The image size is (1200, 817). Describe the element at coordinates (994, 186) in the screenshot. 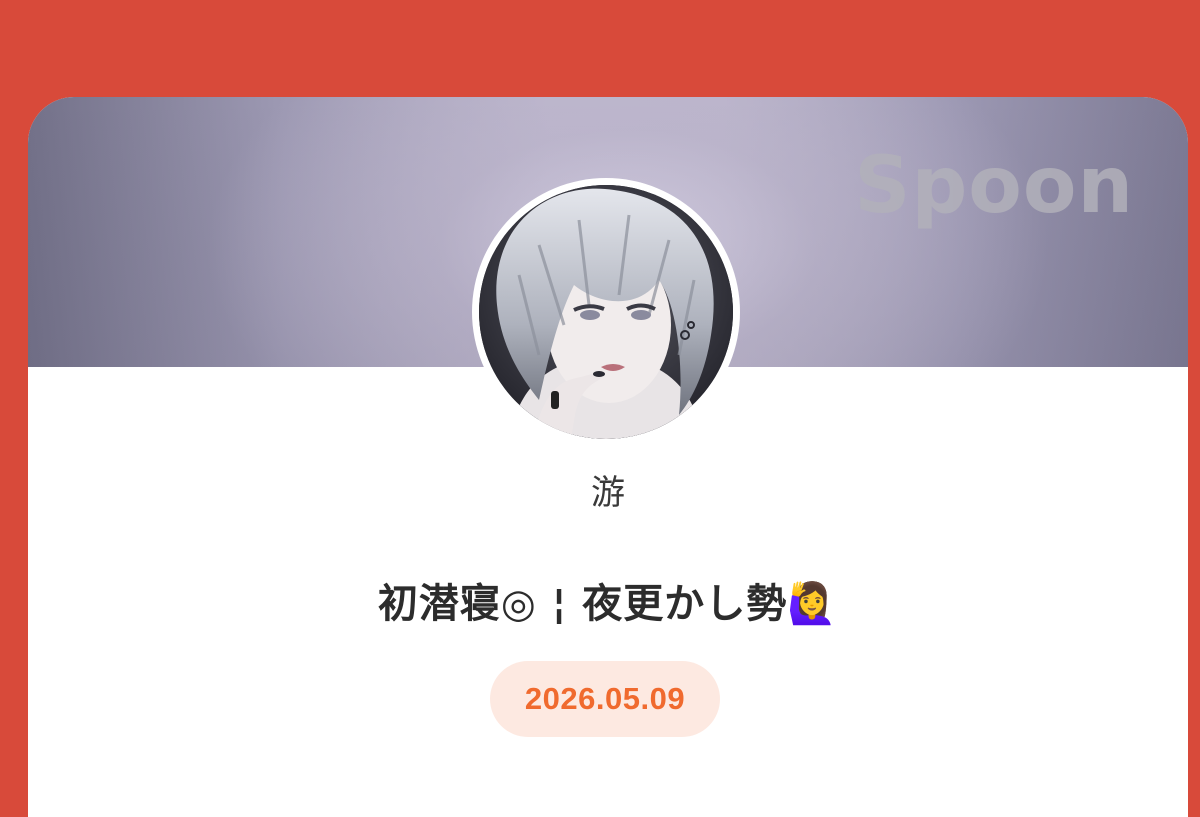

I see `spoon-logo: Spoon` at that location.